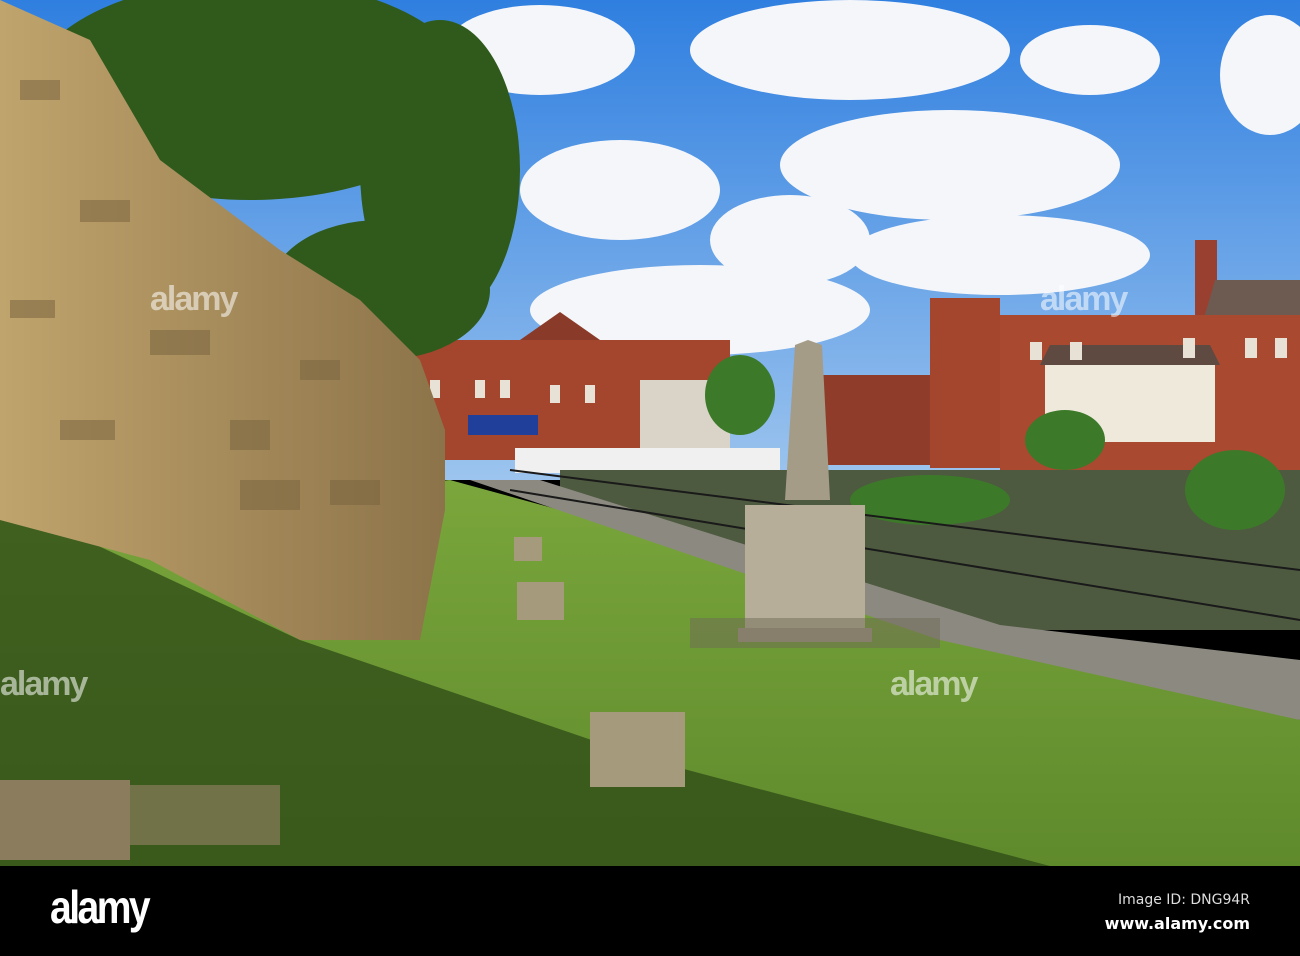 This screenshot has width=1300, height=956. I want to click on alamy-logo: alamy, so click(100, 907).